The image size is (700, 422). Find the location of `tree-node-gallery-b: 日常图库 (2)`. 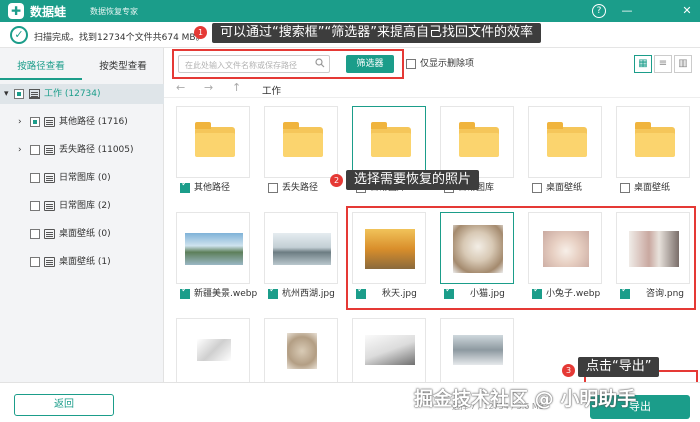

tree-node-gallery-b: 日常图库 (2) is located at coordinates (82, 206).